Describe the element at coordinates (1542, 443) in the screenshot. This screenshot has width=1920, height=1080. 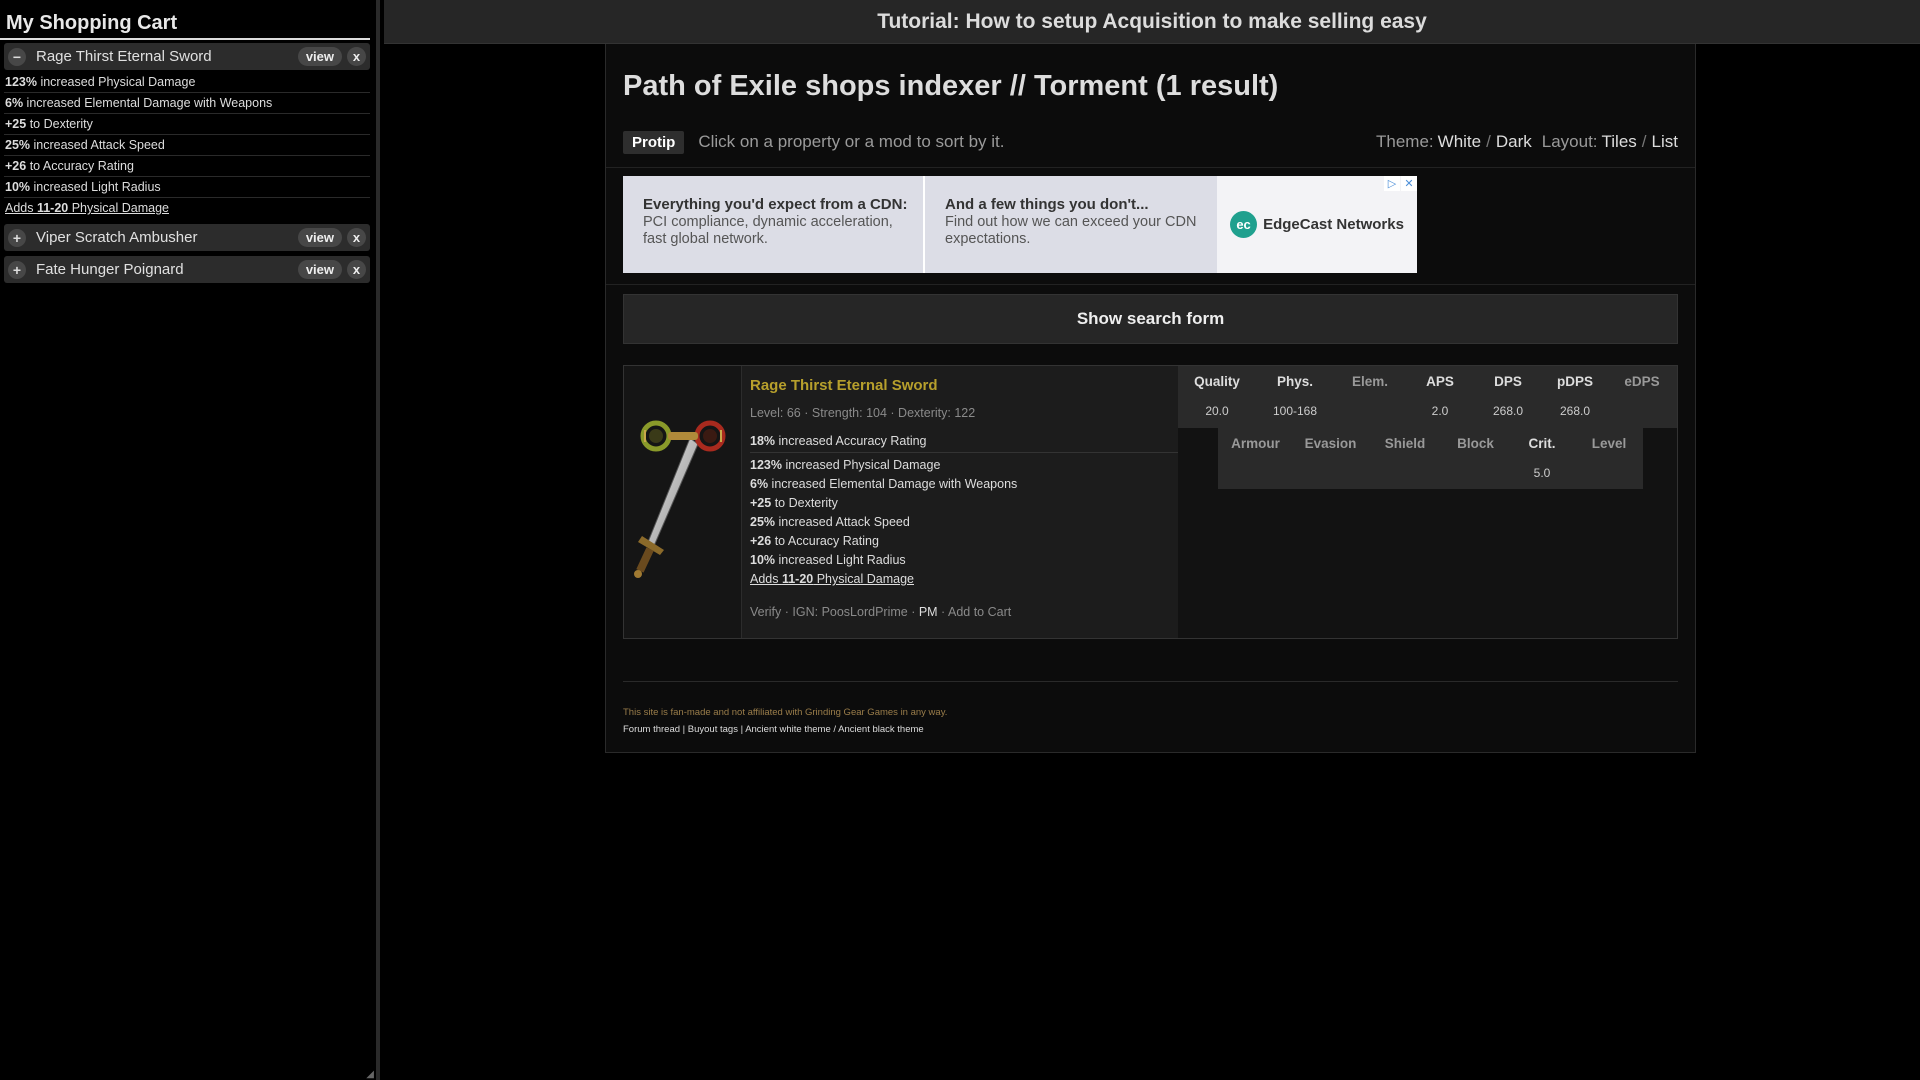
I see `stat-header-crit: Crit.` at that location.